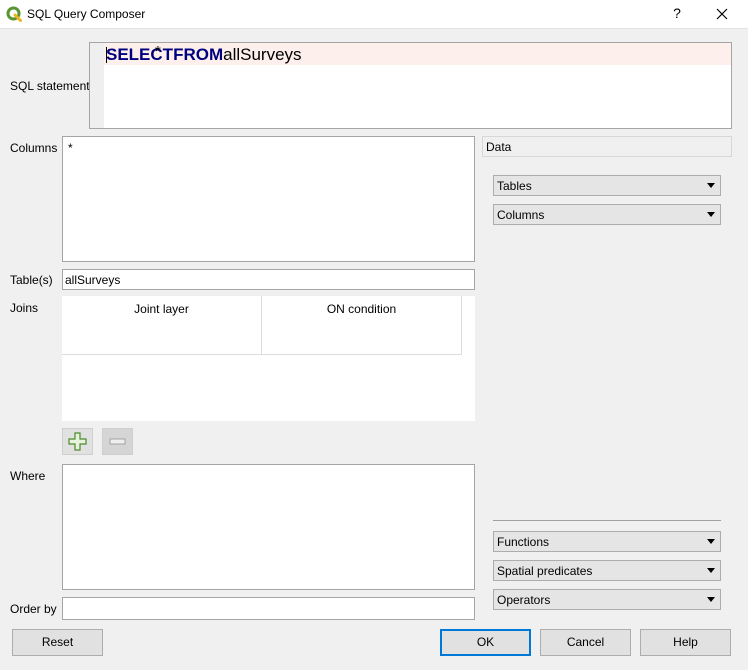  I want to click on plus-icon, so click(77, 441).